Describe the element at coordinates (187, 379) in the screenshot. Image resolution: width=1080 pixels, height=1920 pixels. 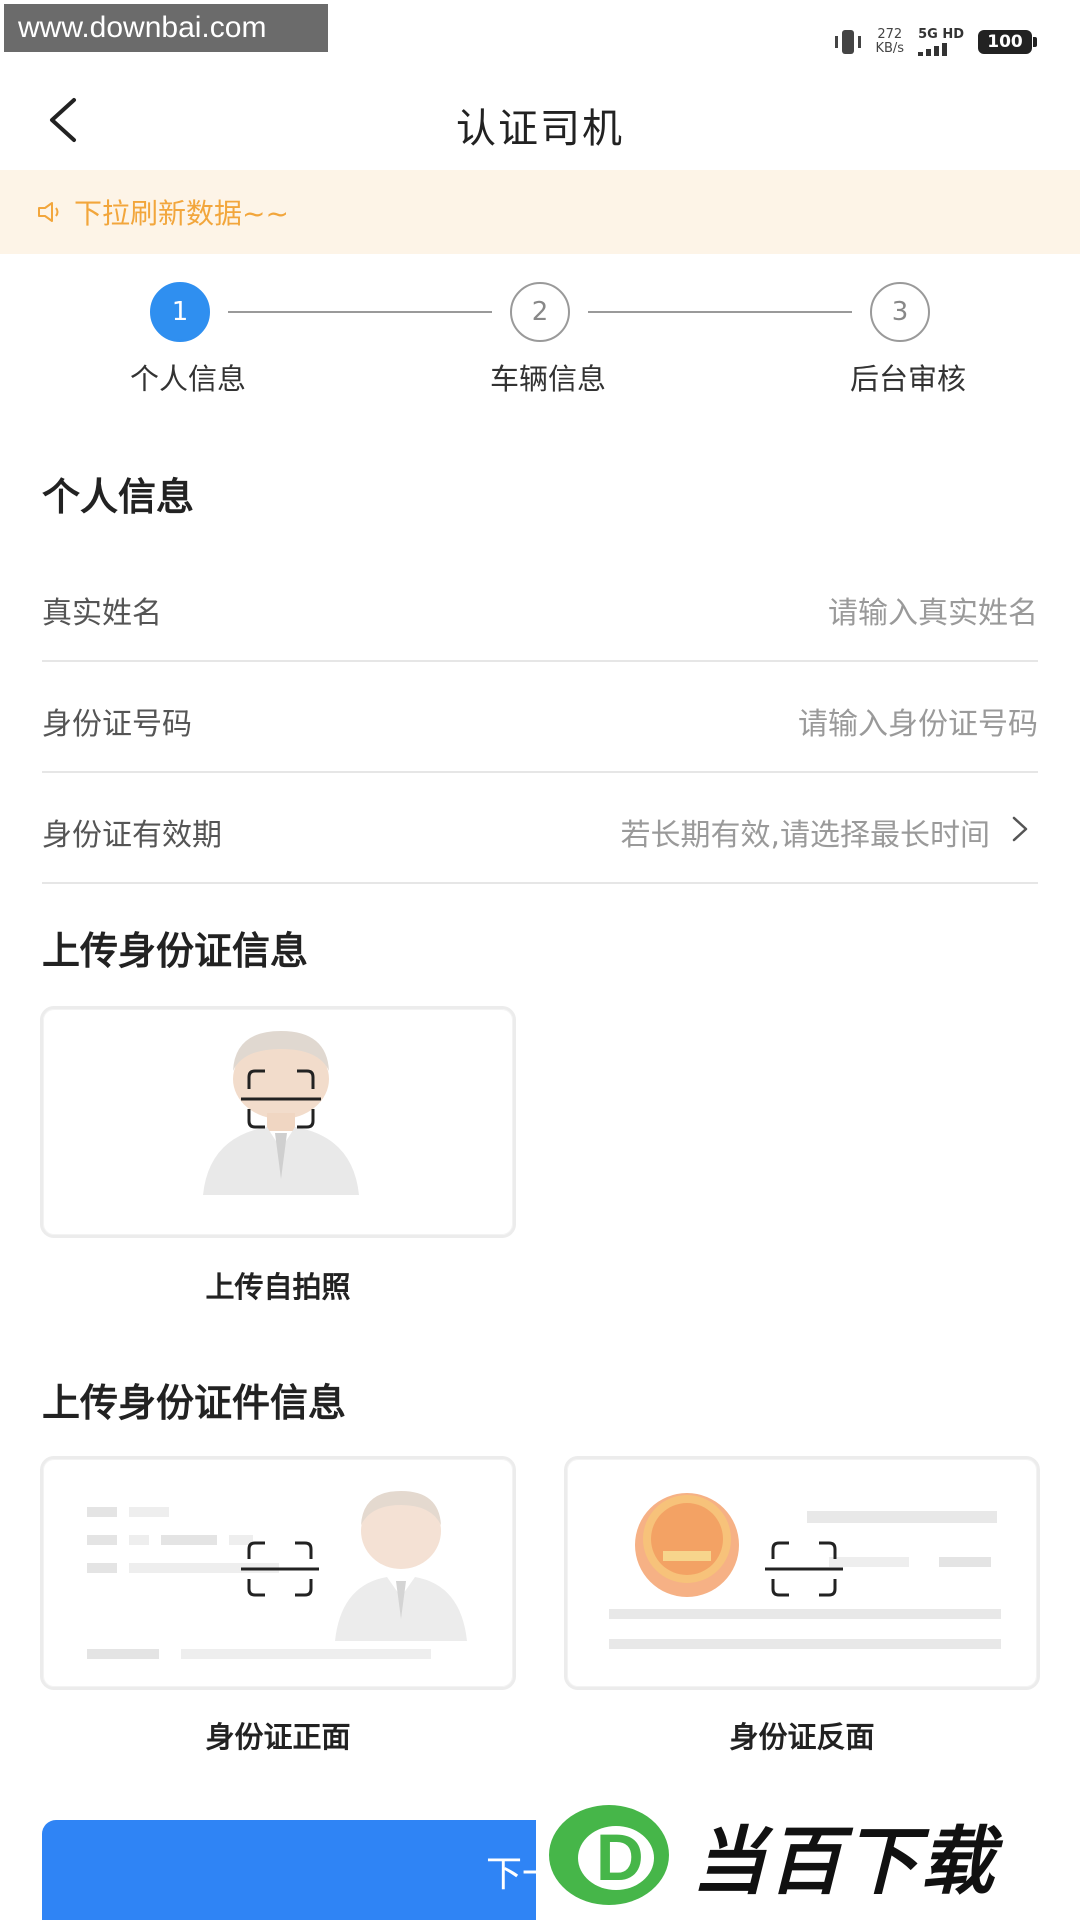
I see `step-1-label: 个人信息` at that location.